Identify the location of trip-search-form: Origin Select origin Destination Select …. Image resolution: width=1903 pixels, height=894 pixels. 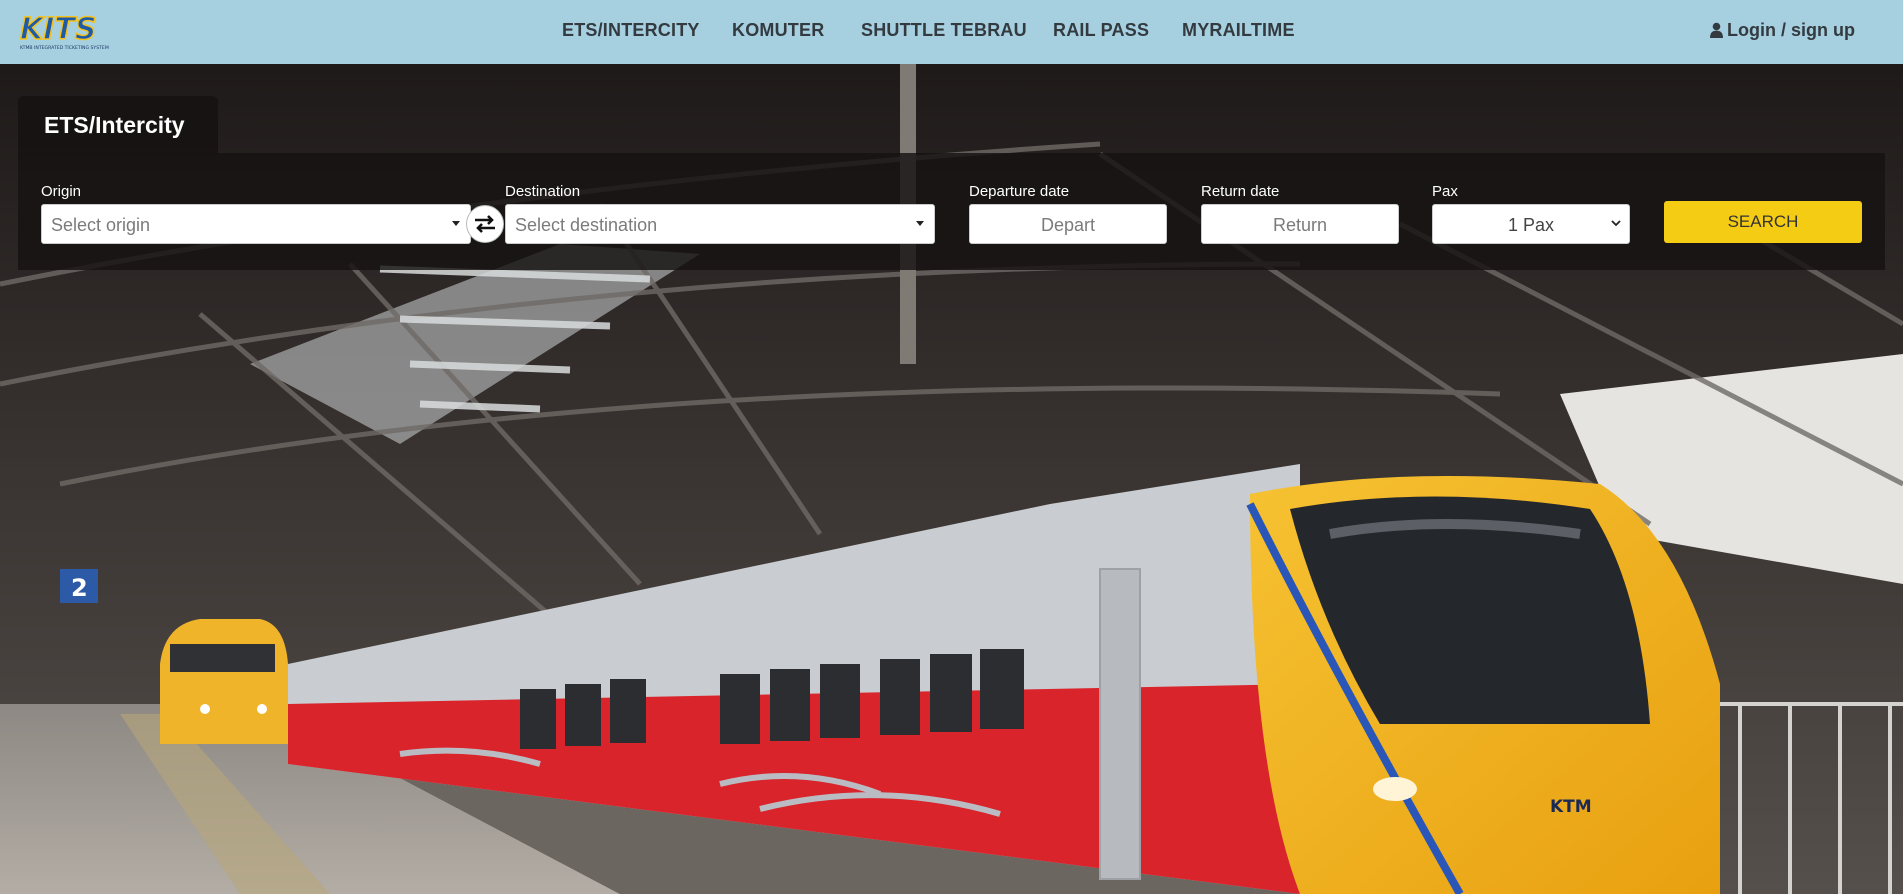
(951, 211).